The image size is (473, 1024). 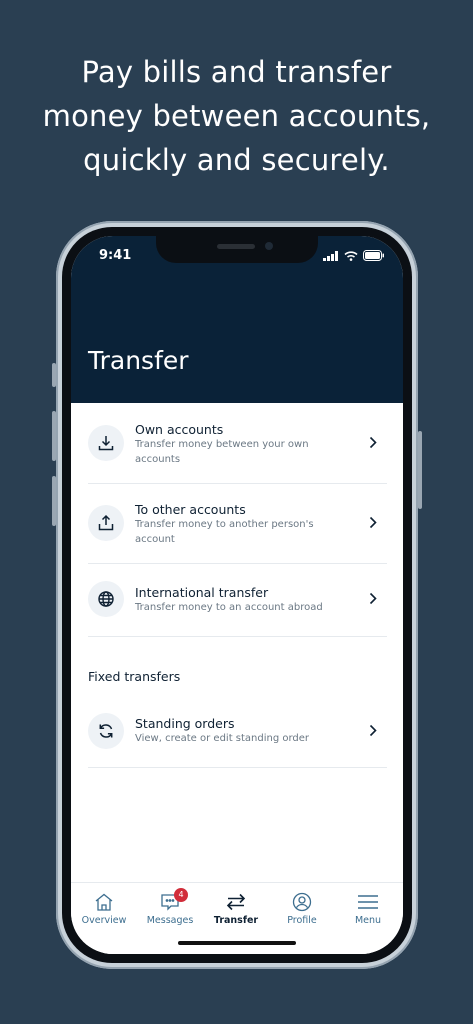 I want to click on tab-overview: Overview, so click(x=104, y=908).